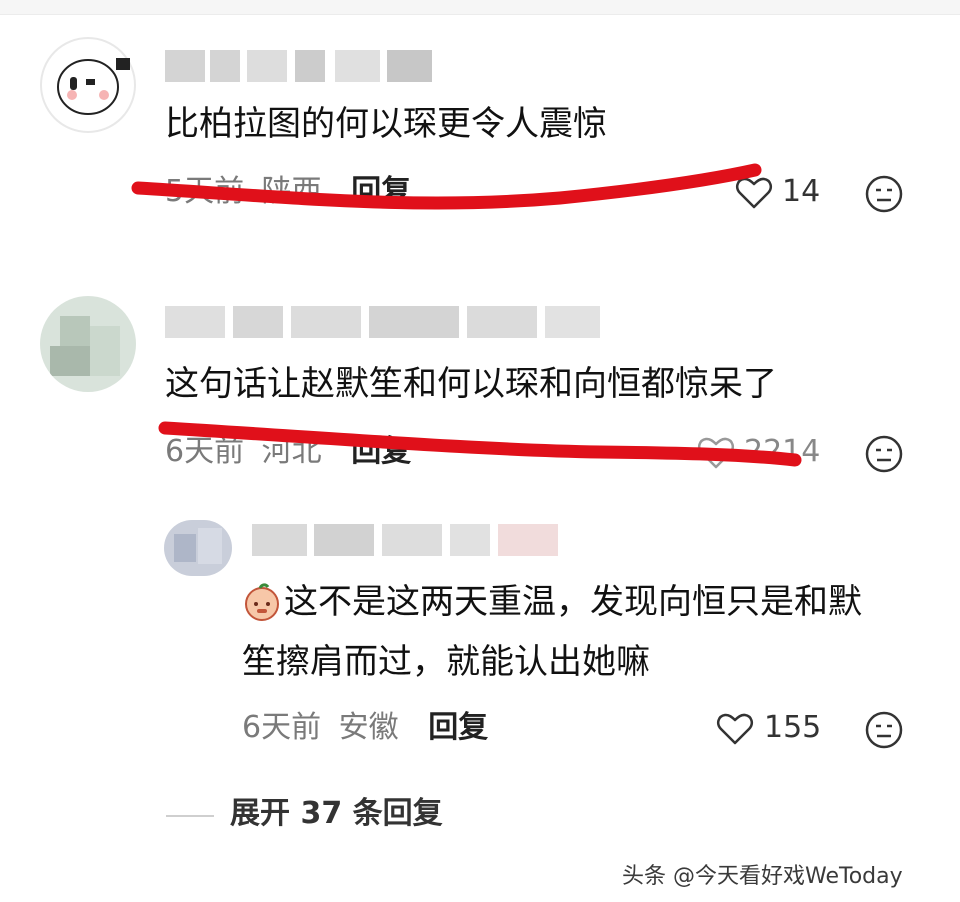 This screenshot has width=960, height=902. What do you see at coordinates (446, 662) in the screenshot?
I see `reply-text-line2: 笙擦肩而过，就能认出她嘛` at bounding box center [446, 662].